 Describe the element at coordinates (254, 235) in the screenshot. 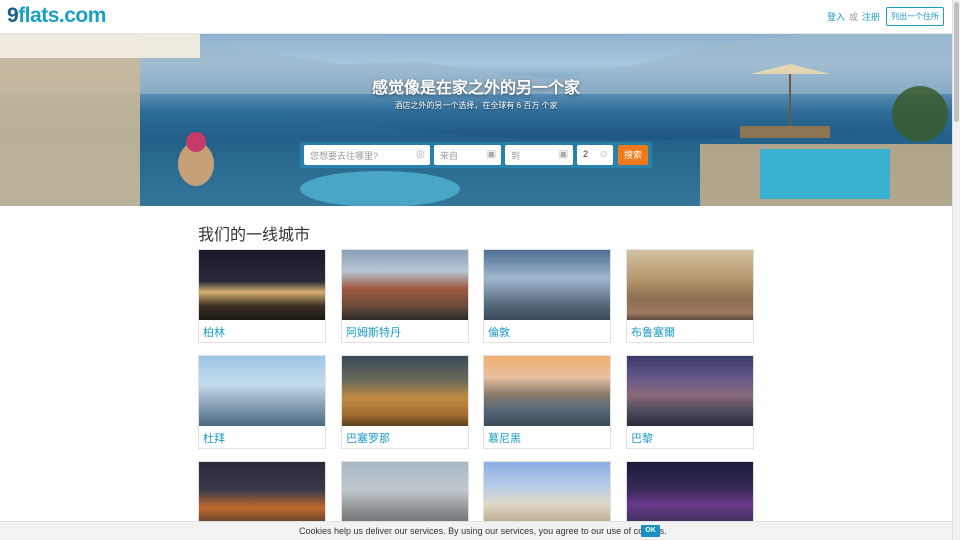

I see `section-title: 我们的一线城市` at that location.